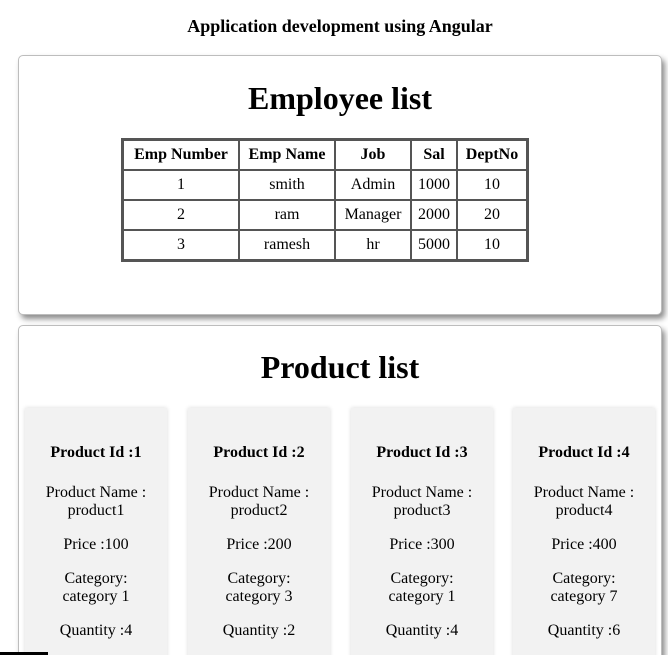  Describe the element at coordinates (181, 215) in the screenshot. I see `cell-emp-number: 2` at that location.